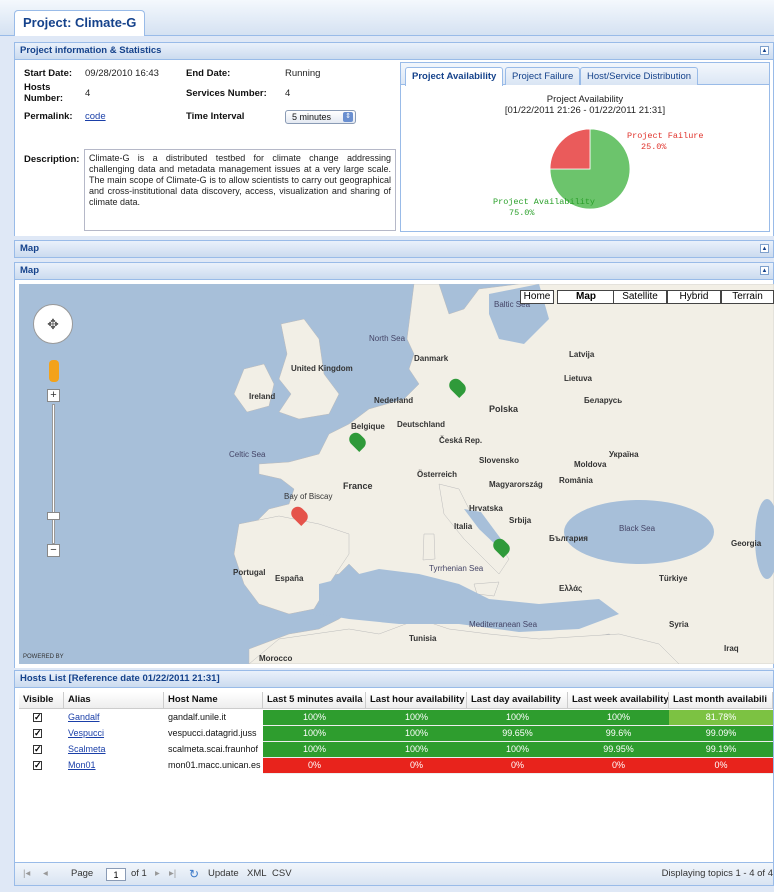 This screenshot has height=892, width=774. Describe the element at coordinates (570, 149) in the screenshot. I see `pie-slice-failure` at that location.